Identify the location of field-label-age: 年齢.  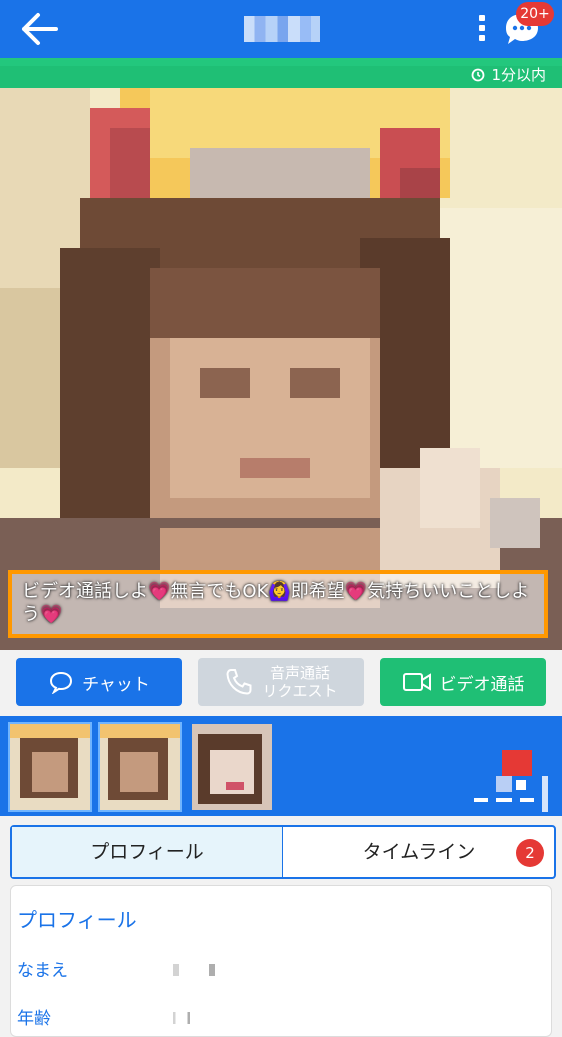
(34, 1019).